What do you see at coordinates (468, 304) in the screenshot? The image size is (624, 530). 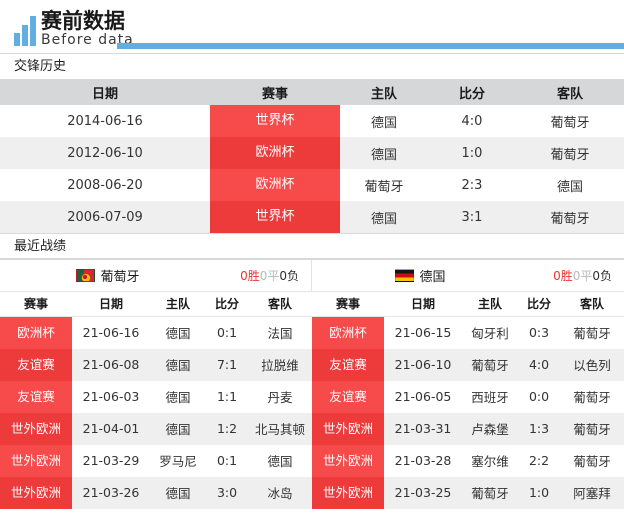 I see `recent-right-header-row: 赛事 日期 主队 比分 客队` at bounding box center [468, 304].